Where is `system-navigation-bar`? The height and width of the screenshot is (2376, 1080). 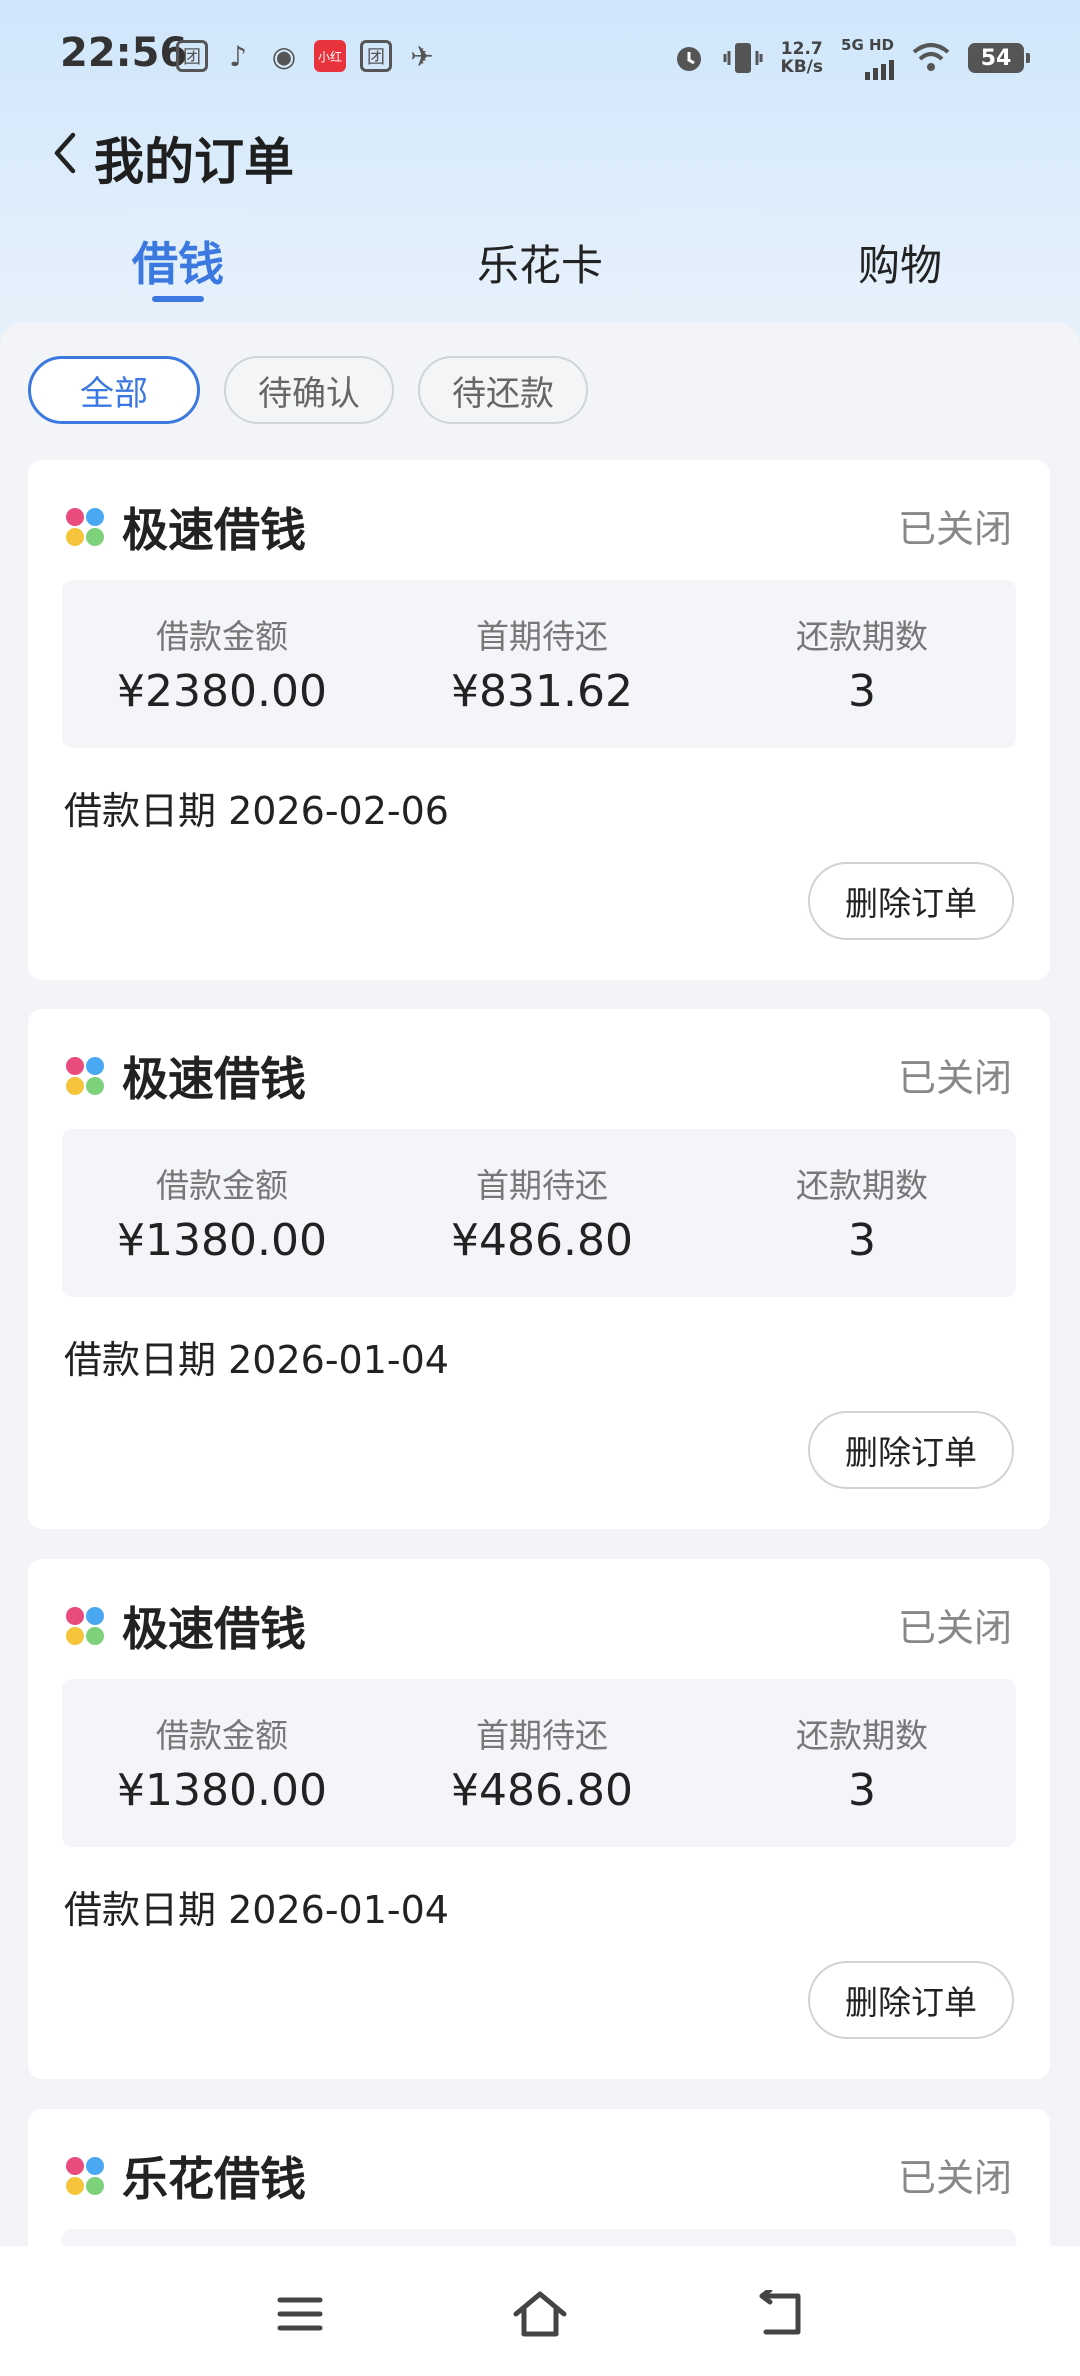
system-navigation-bar is located at coordinates (540, 2311).